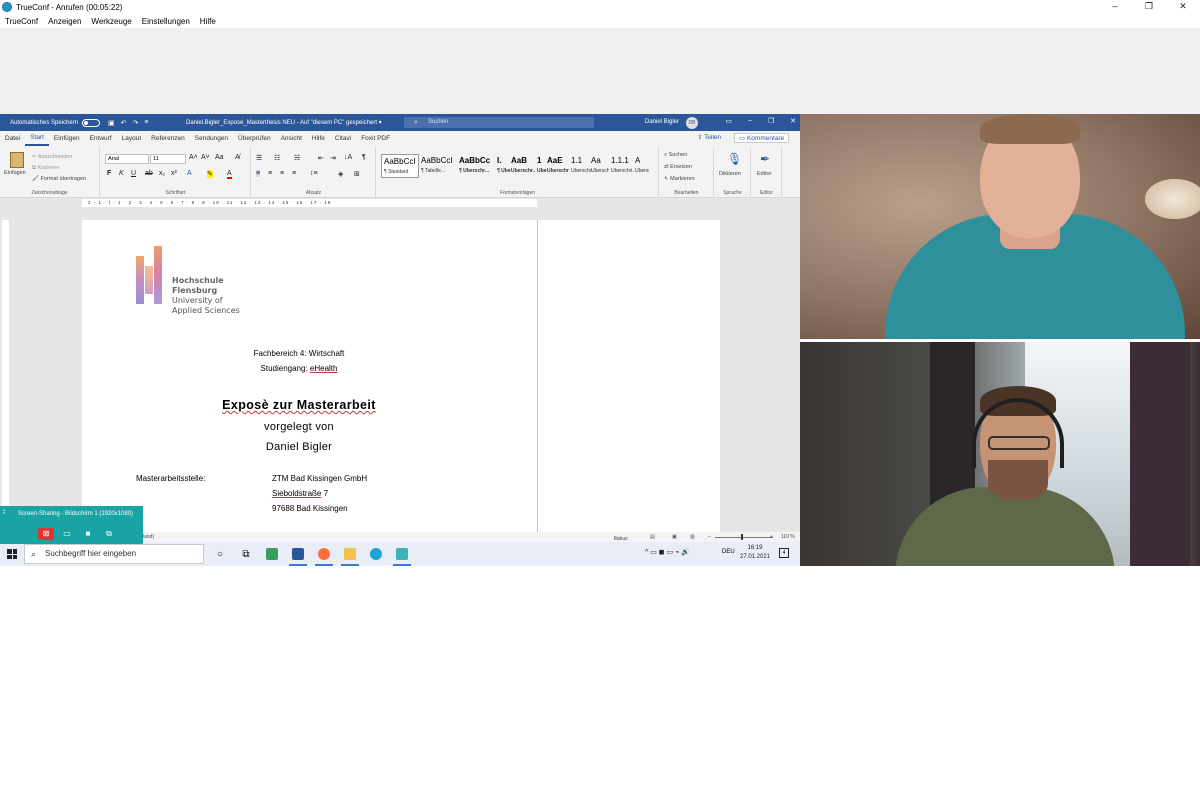  I want to click on line-spacing-icon: ↕≡, so click(314, 173).